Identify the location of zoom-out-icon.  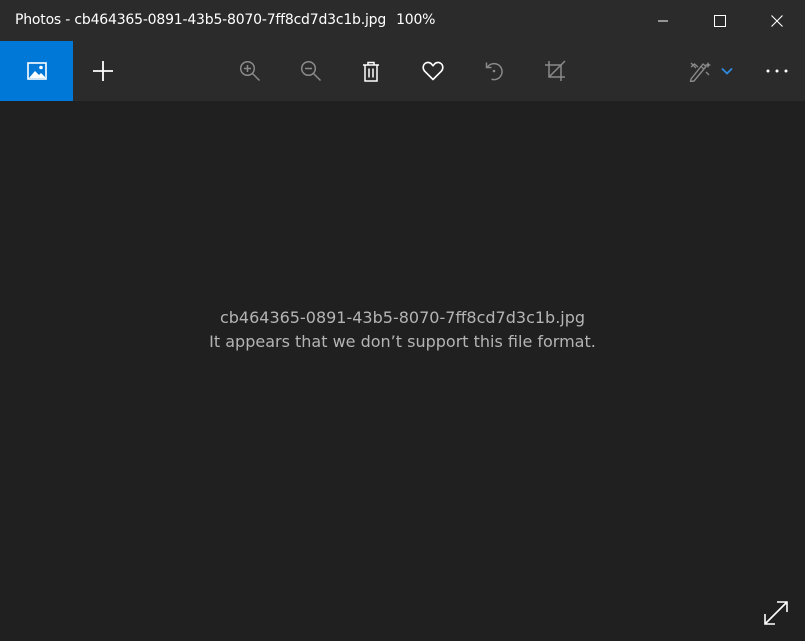
(311, 71).